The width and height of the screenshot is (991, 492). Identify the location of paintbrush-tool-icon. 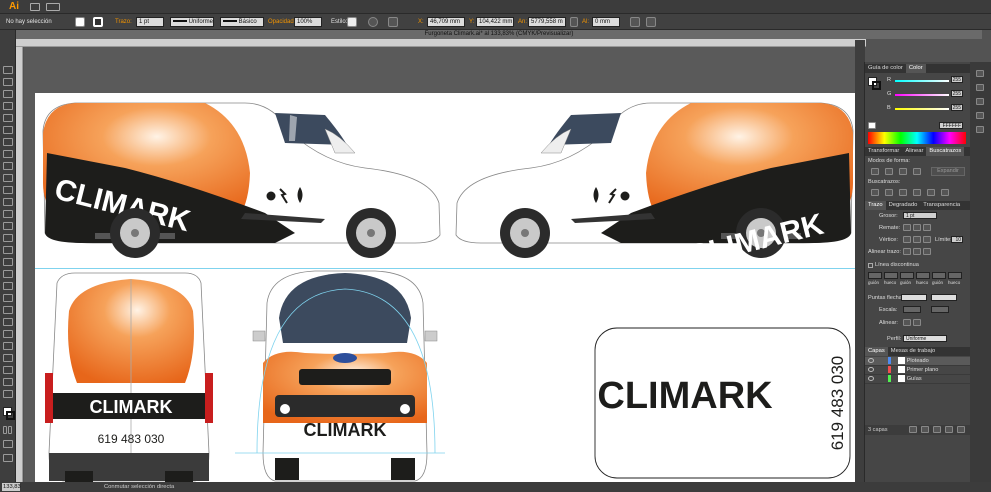
(8, 166).